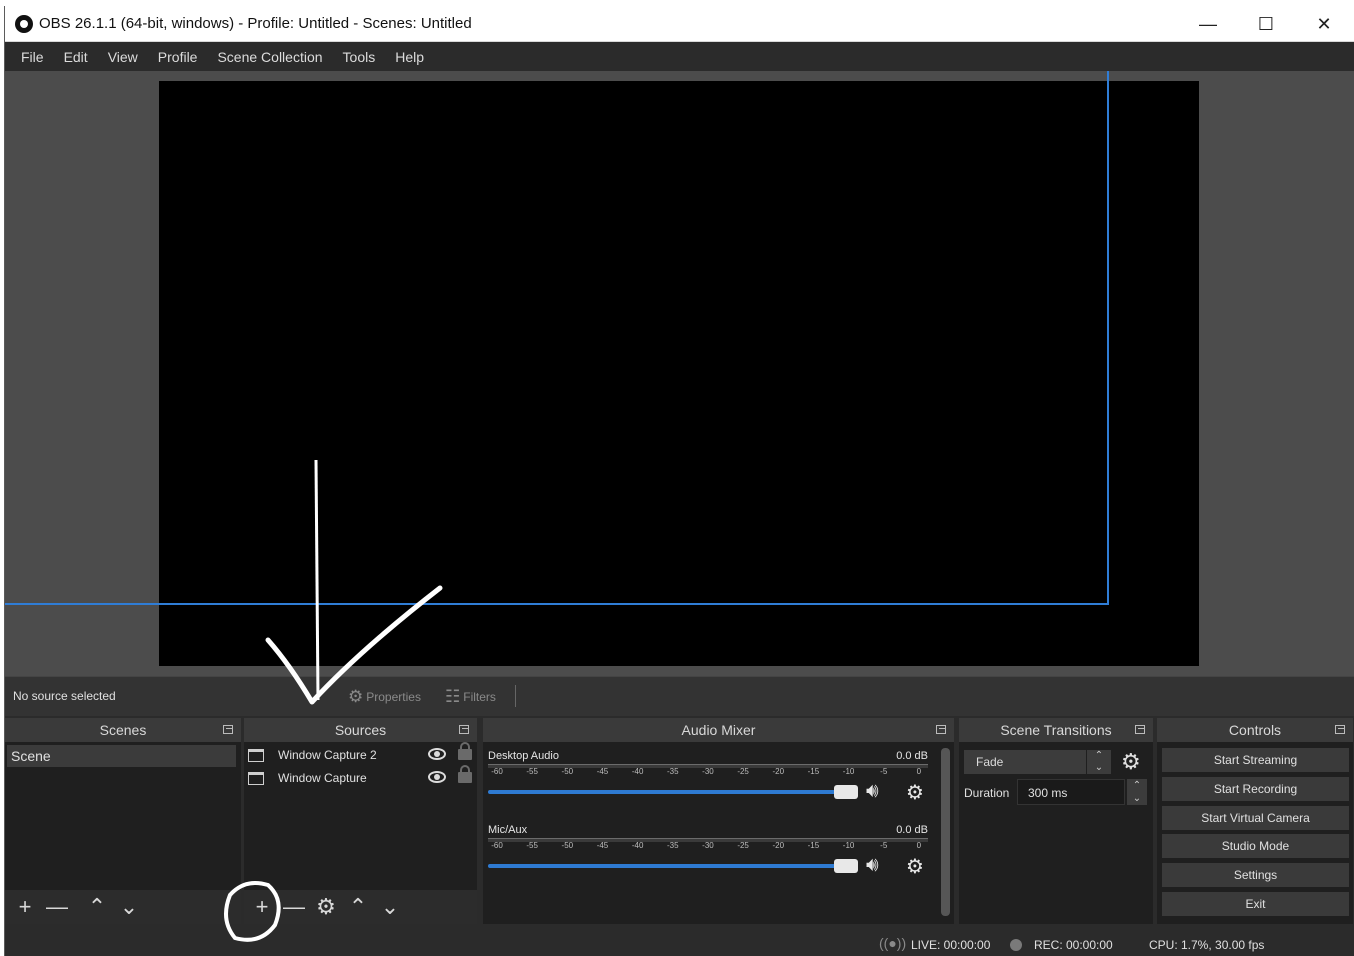 The width and height of the screenshot is (1354, 956). What do you see at coordinates (813, 771) in the screenshot?
I see `tick-label: -15` at bounding box center [813, 771].